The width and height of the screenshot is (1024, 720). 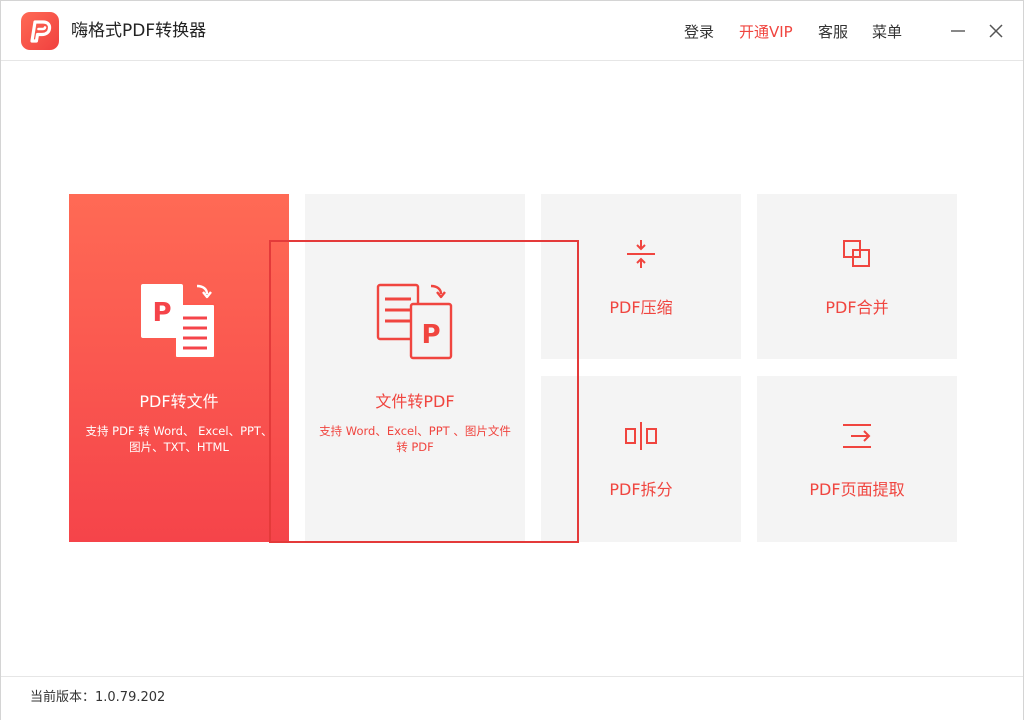 I want to click on app-title: 嗨格式PDF转换器, so click(x=139, y=31).